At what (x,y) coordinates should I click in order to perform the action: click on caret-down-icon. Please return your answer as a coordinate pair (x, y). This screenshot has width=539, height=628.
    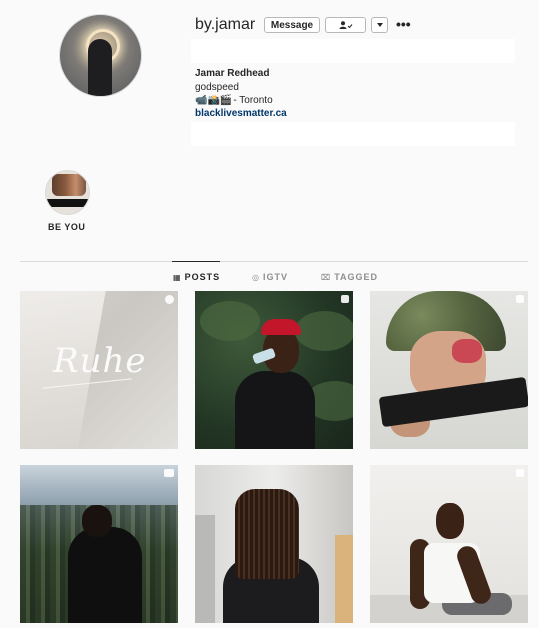
    Looking at the image, I should click on (379, 25).